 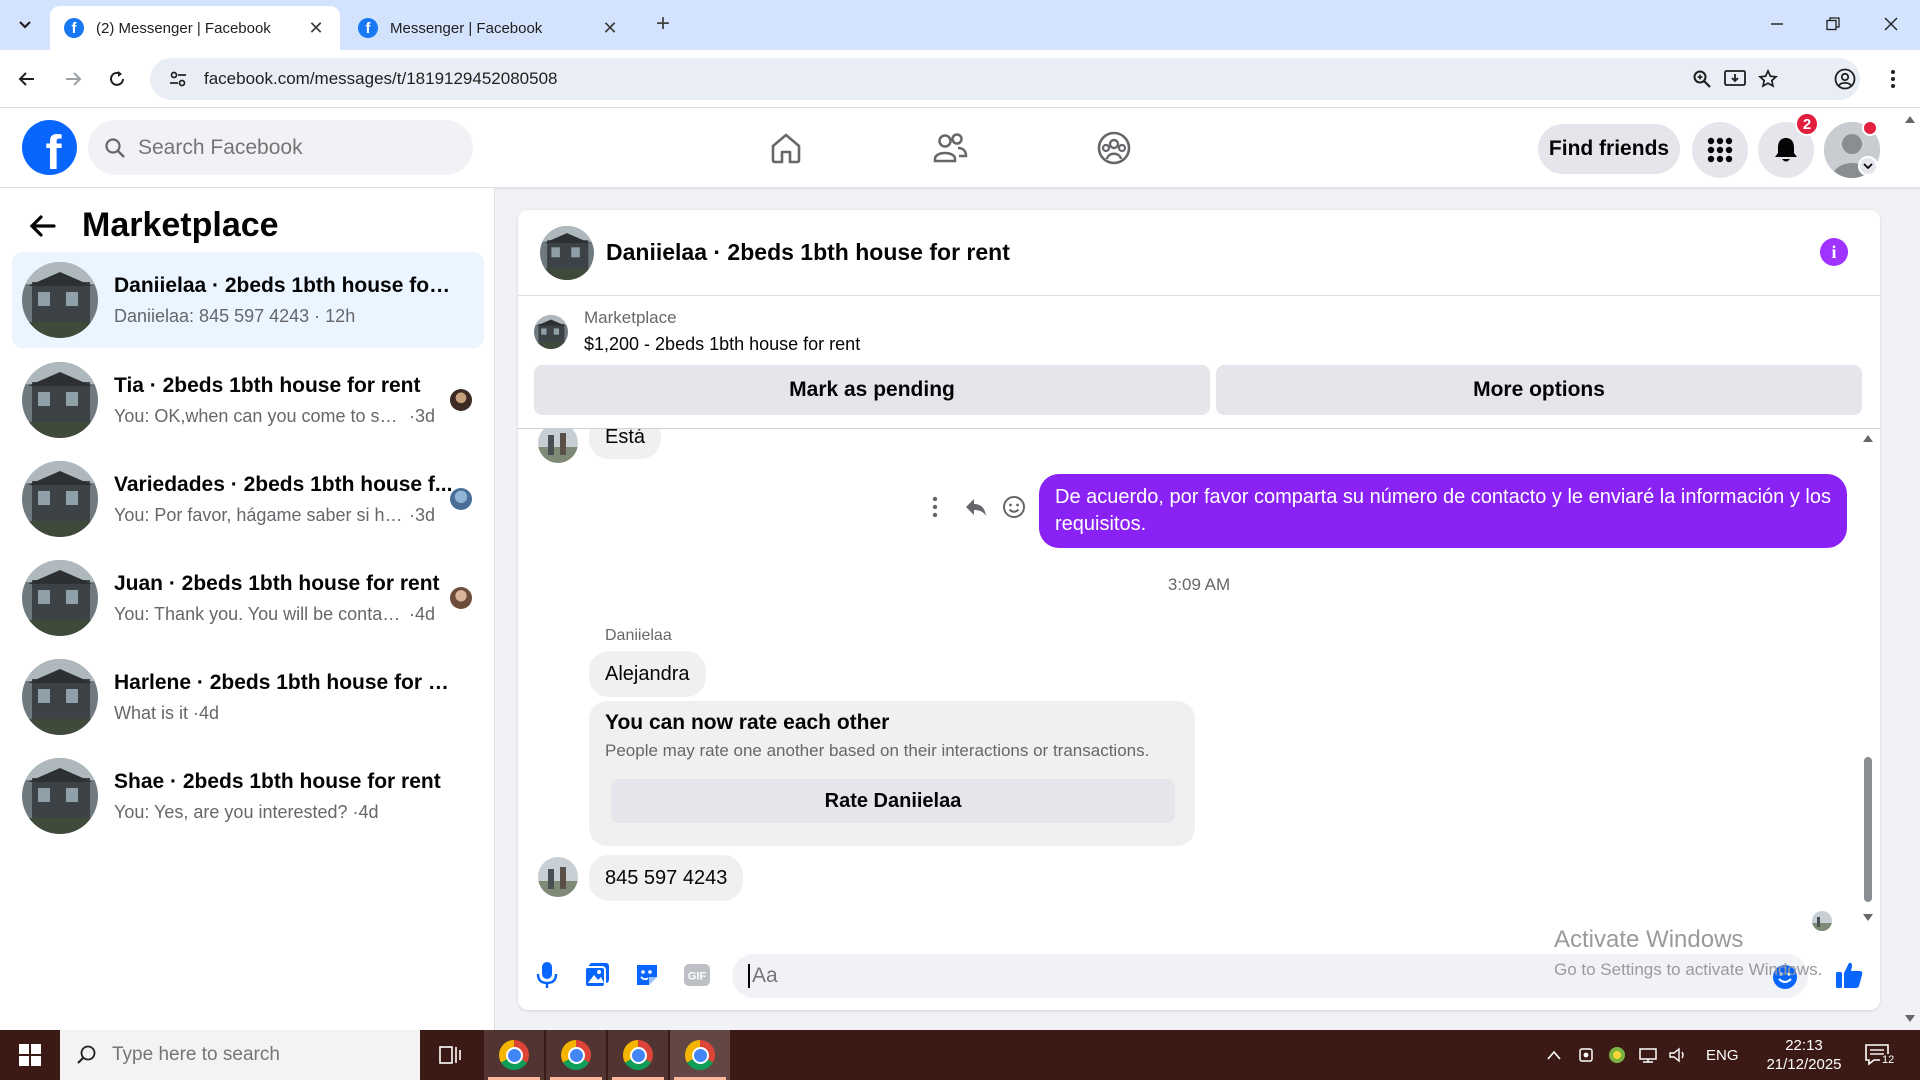 I want to click on home-nav, so click(x=786, y=148).